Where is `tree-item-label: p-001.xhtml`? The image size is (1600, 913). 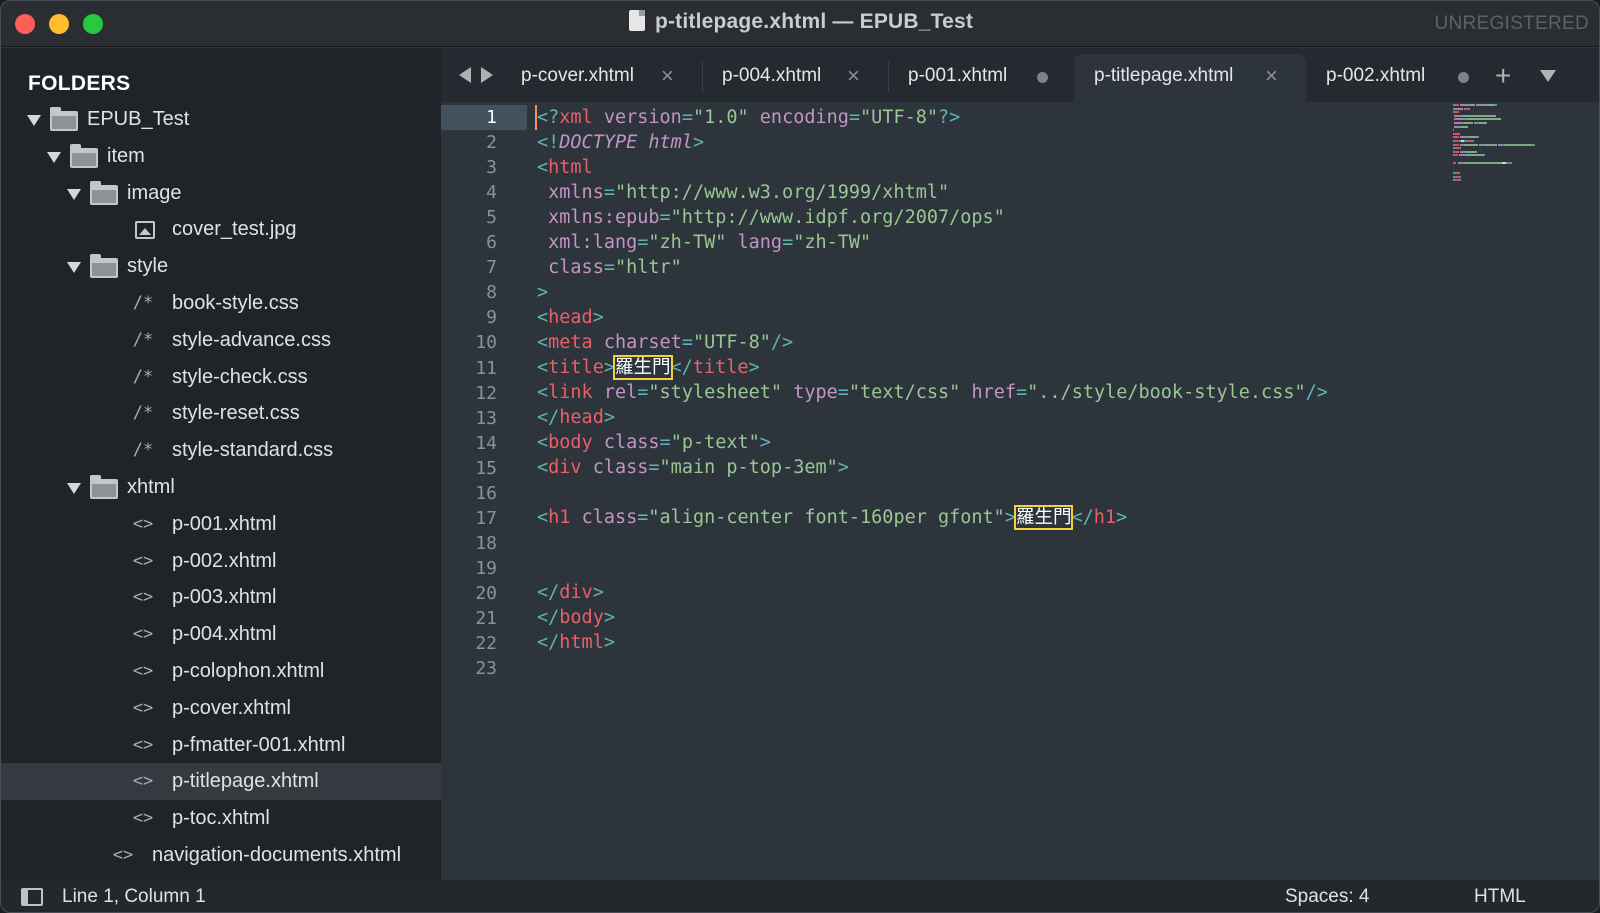 tree-item-label: p-001.xhtml is located at coordinates (224, 523).